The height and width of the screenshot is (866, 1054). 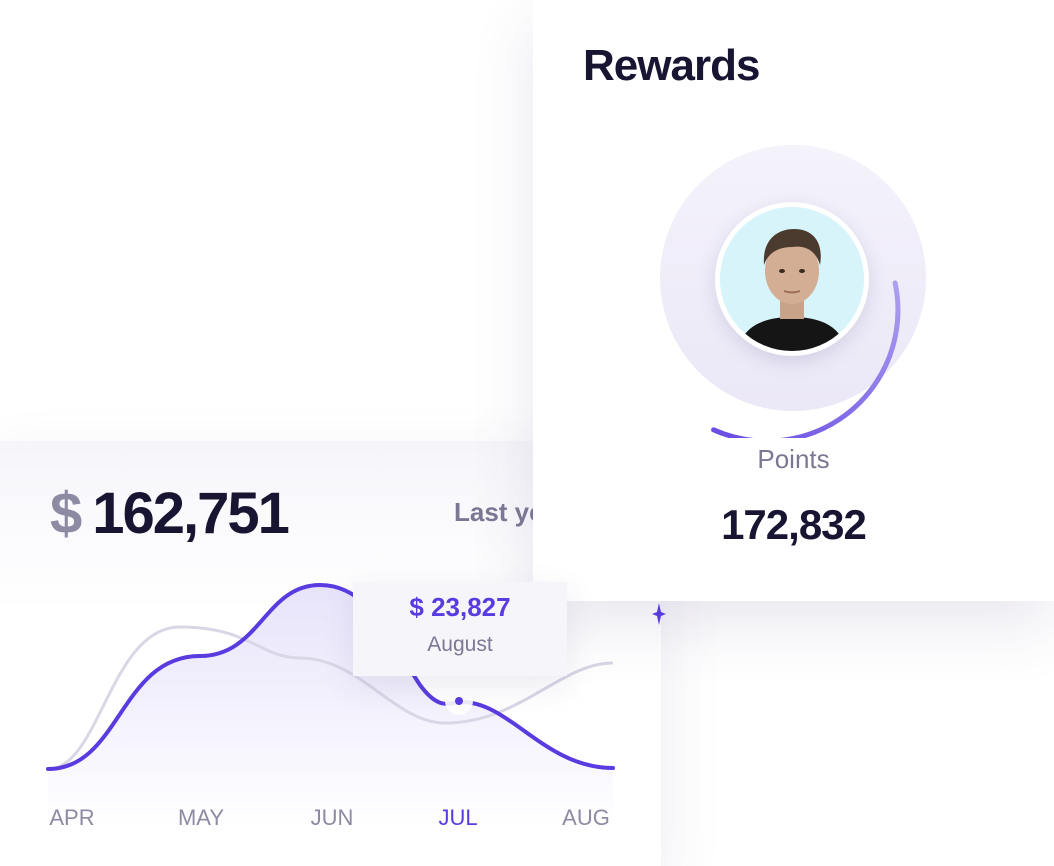 I want to click on month-label-aug: AUG, so click(x=586, y=817).